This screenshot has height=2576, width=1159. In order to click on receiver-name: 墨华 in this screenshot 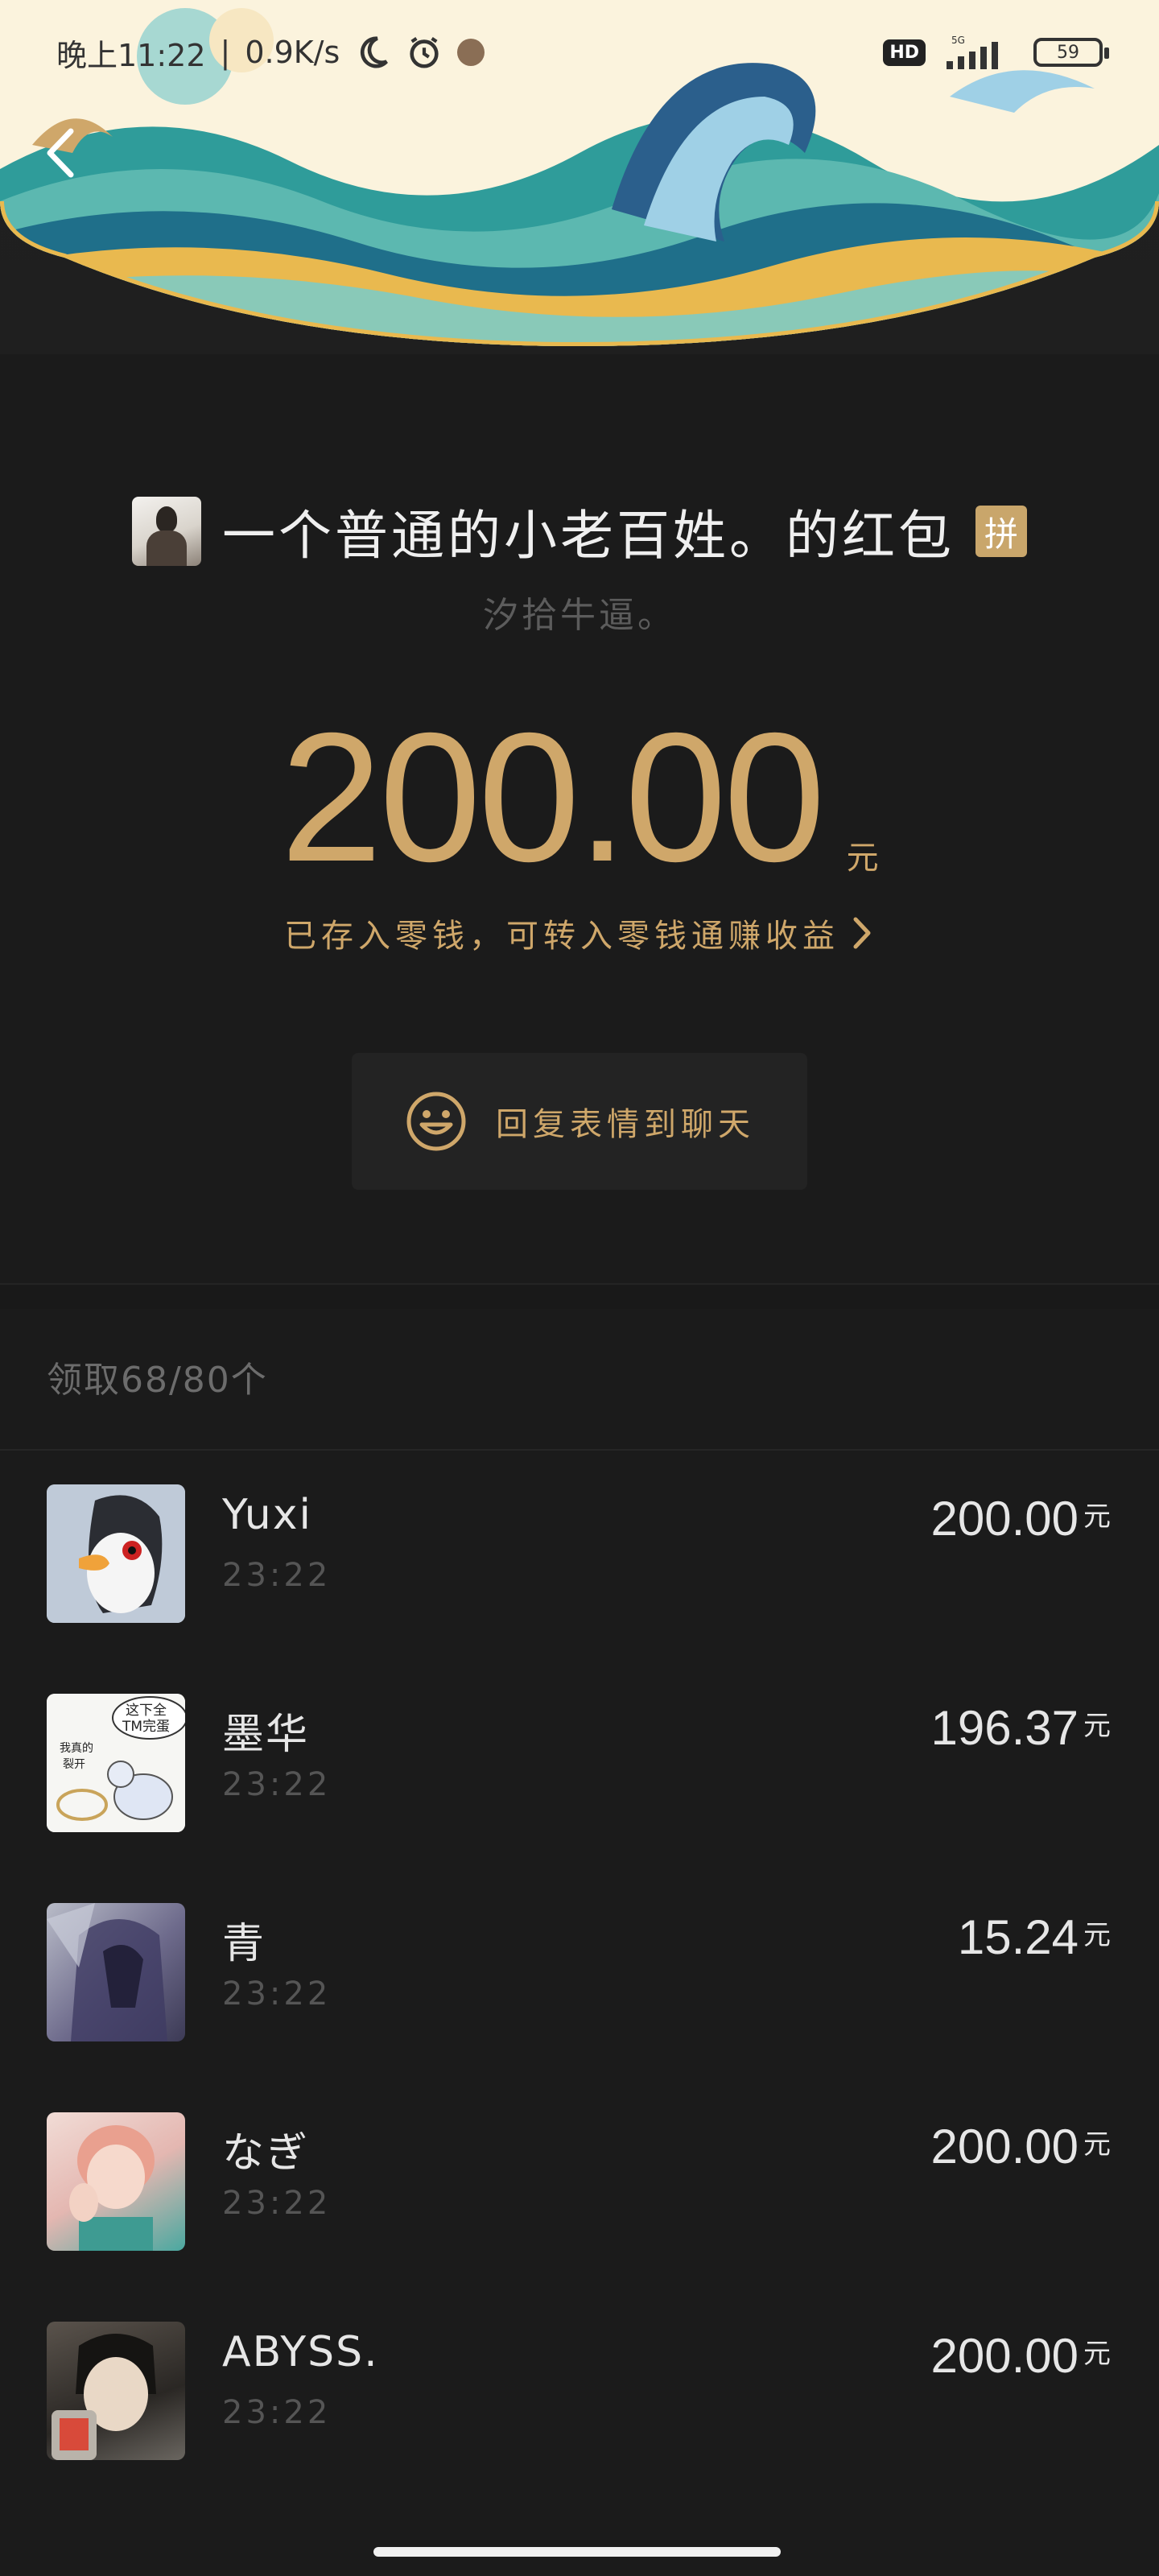, I will do `click(266, 1735)`.